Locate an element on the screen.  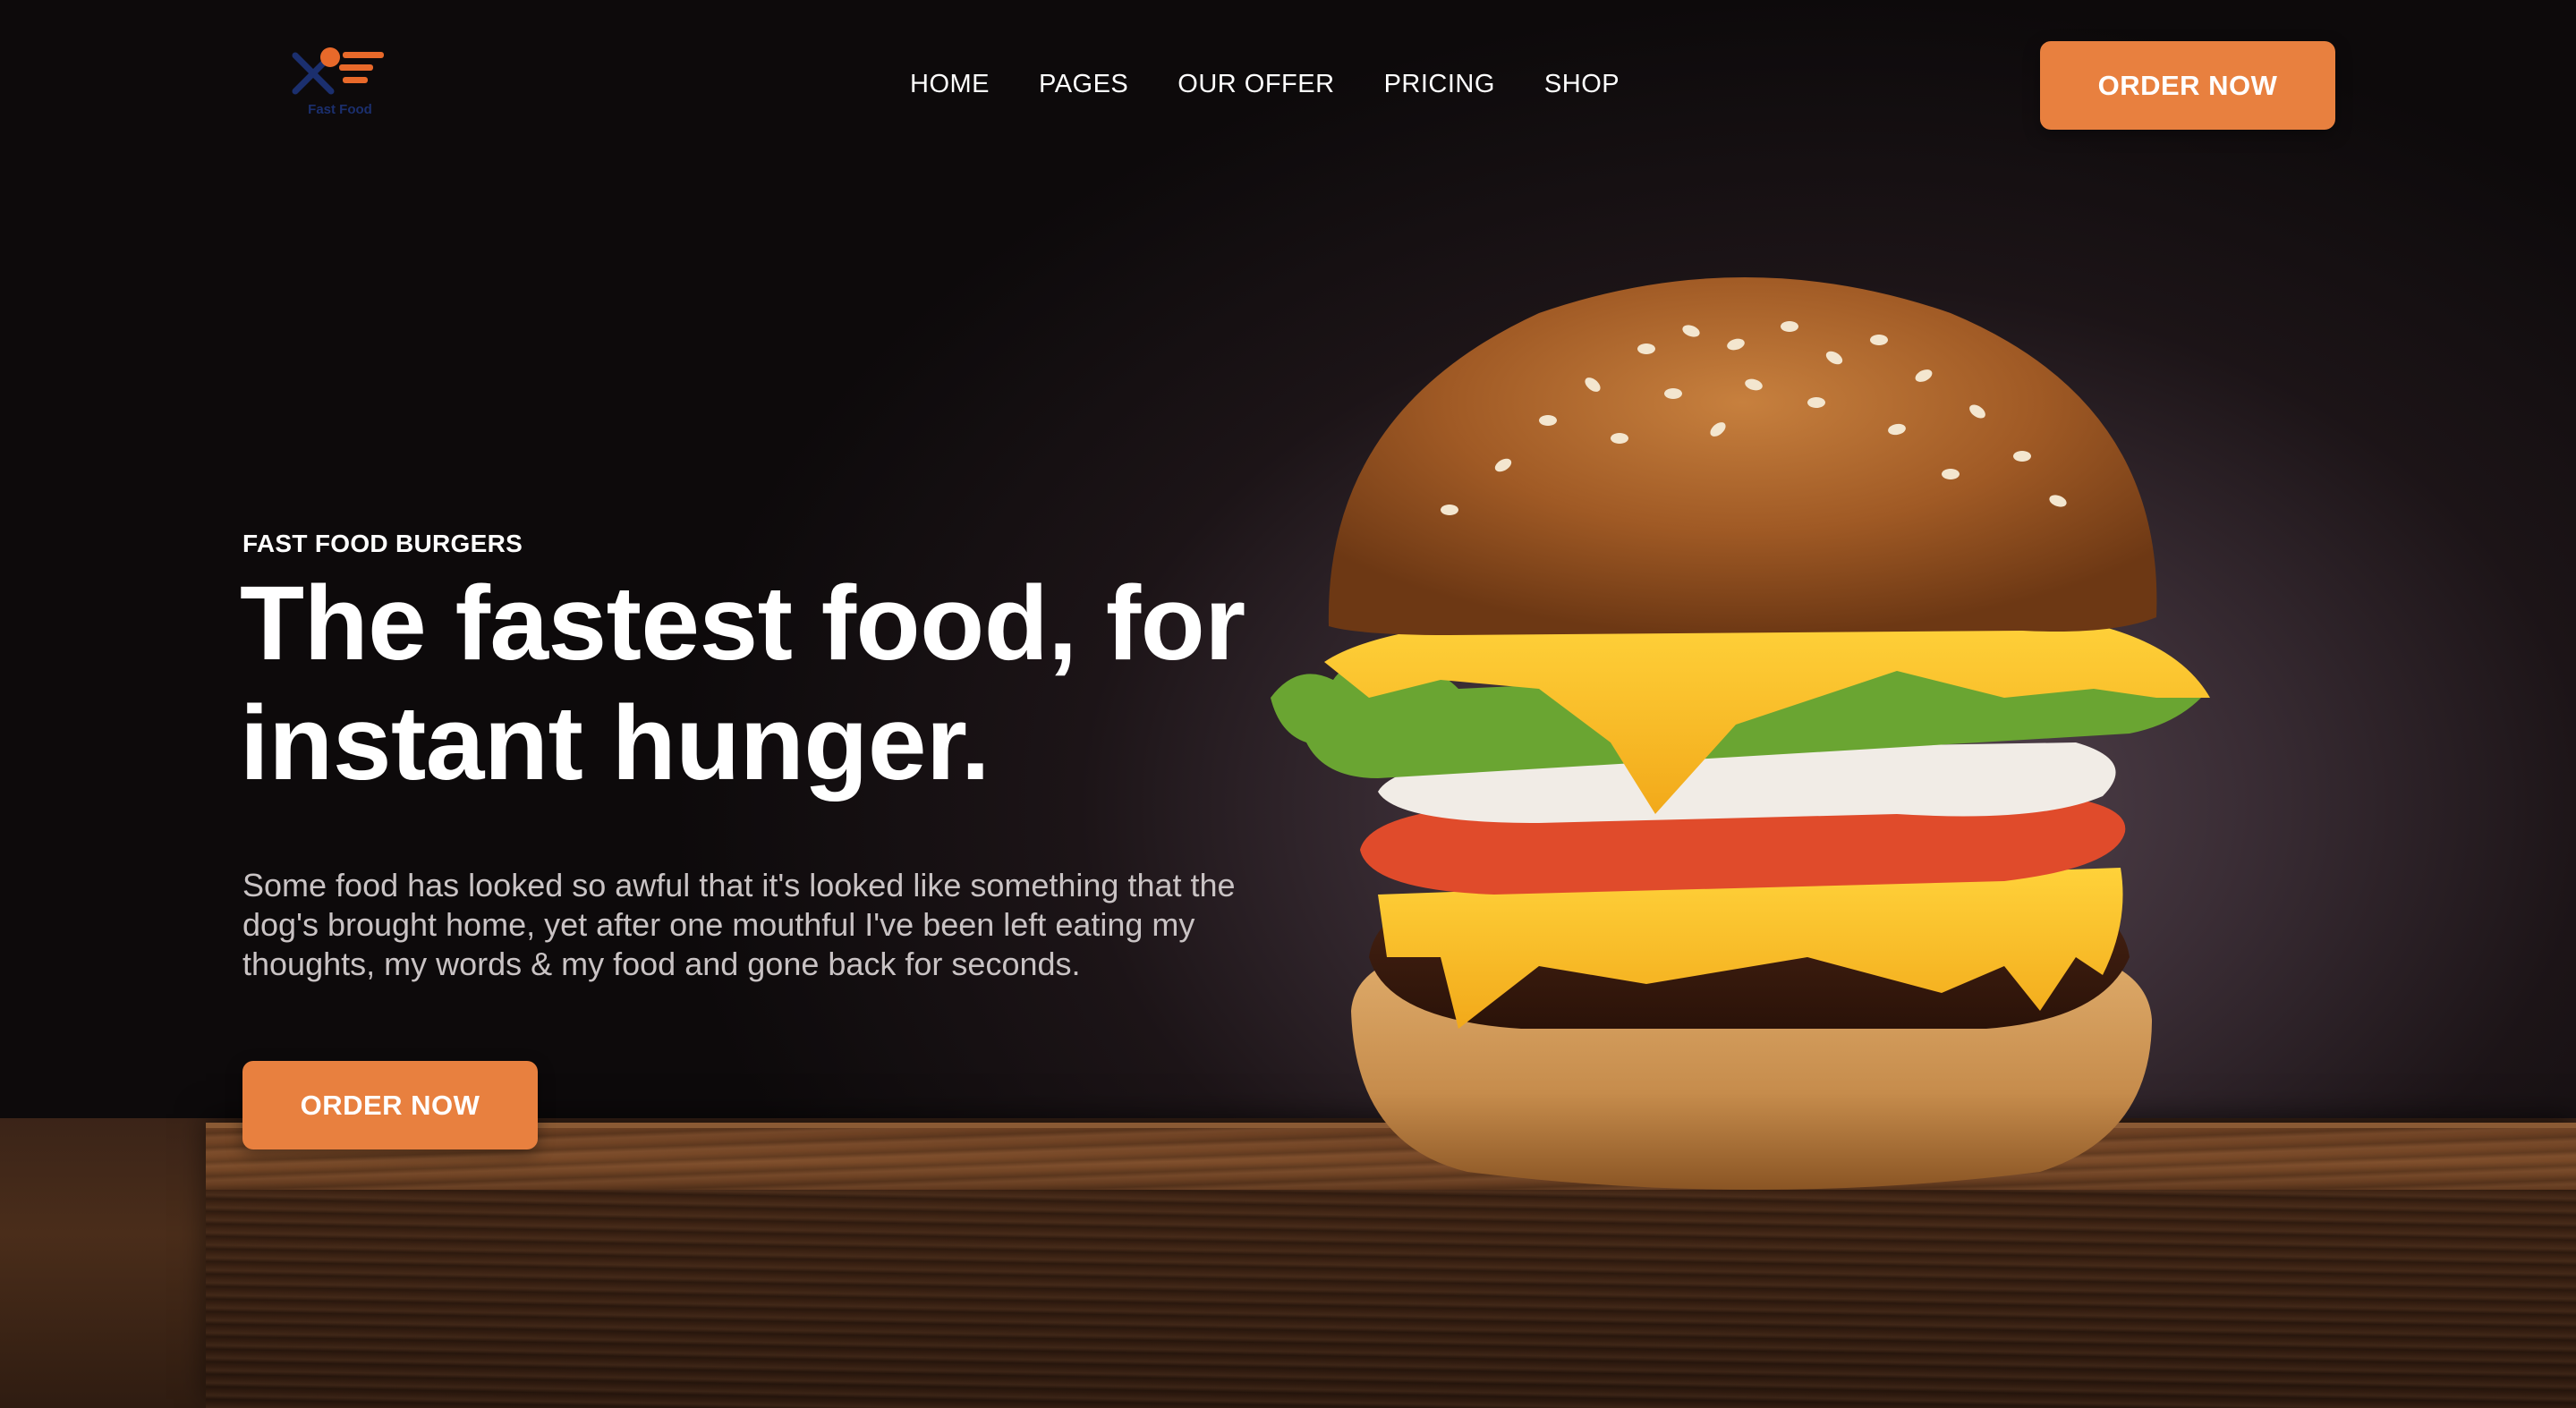
logo: Fast Food is located at coordinates (344, 85).